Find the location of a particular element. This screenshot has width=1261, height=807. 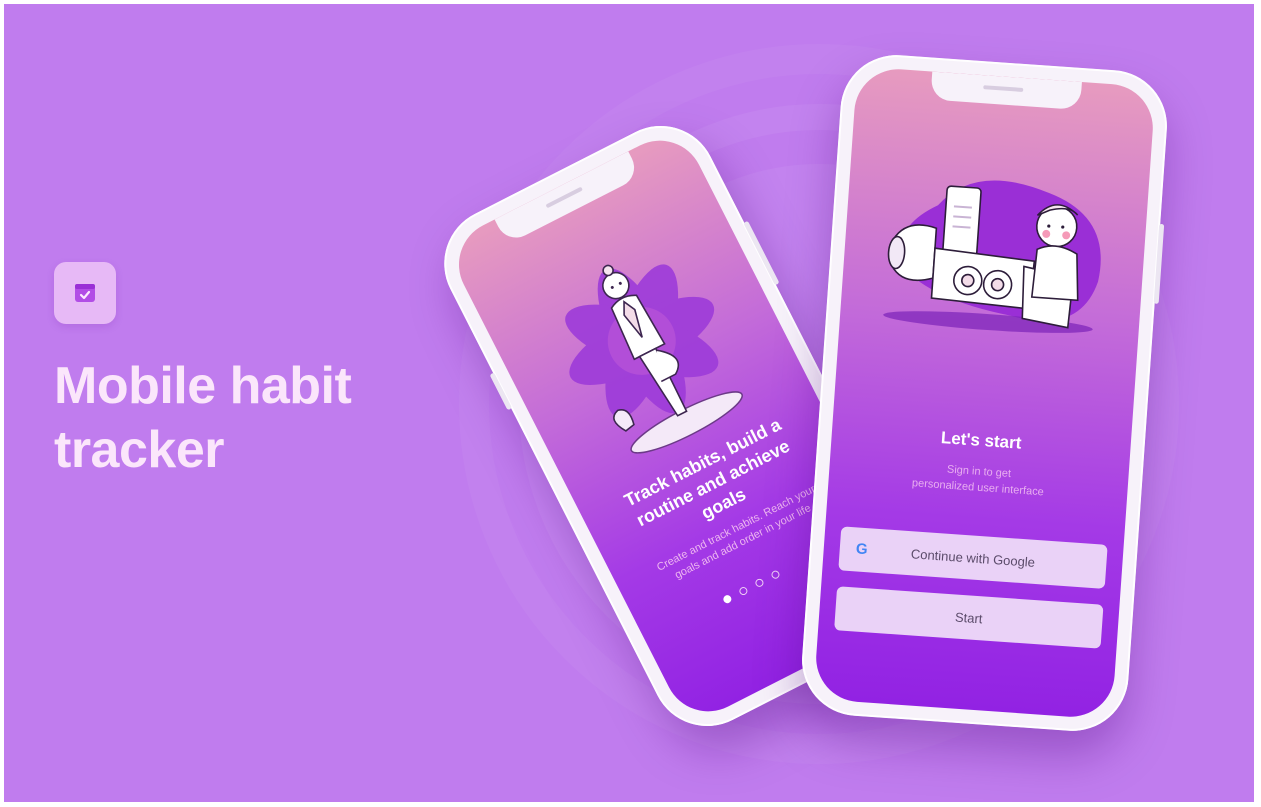

page-indicator is located at coordinates (751, 587).